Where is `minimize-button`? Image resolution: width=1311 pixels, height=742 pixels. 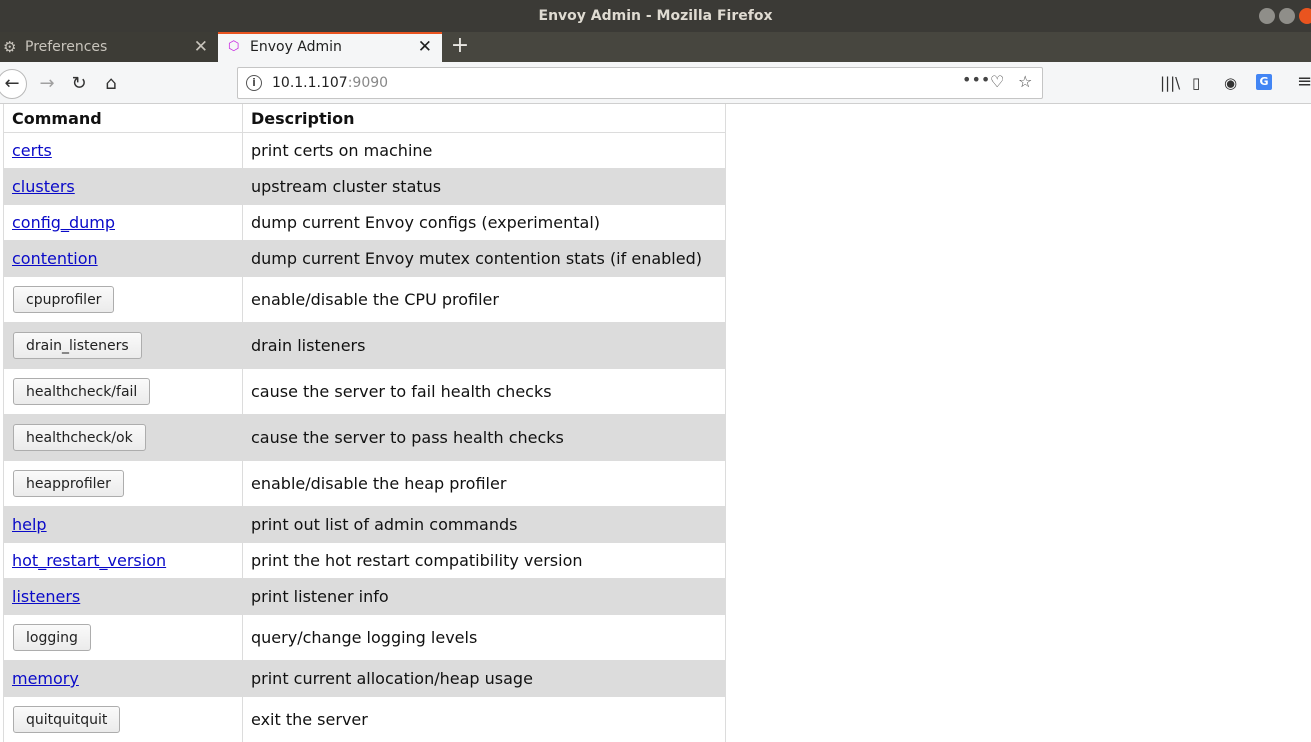 minimize-button is located at coordinates (1267, 16).